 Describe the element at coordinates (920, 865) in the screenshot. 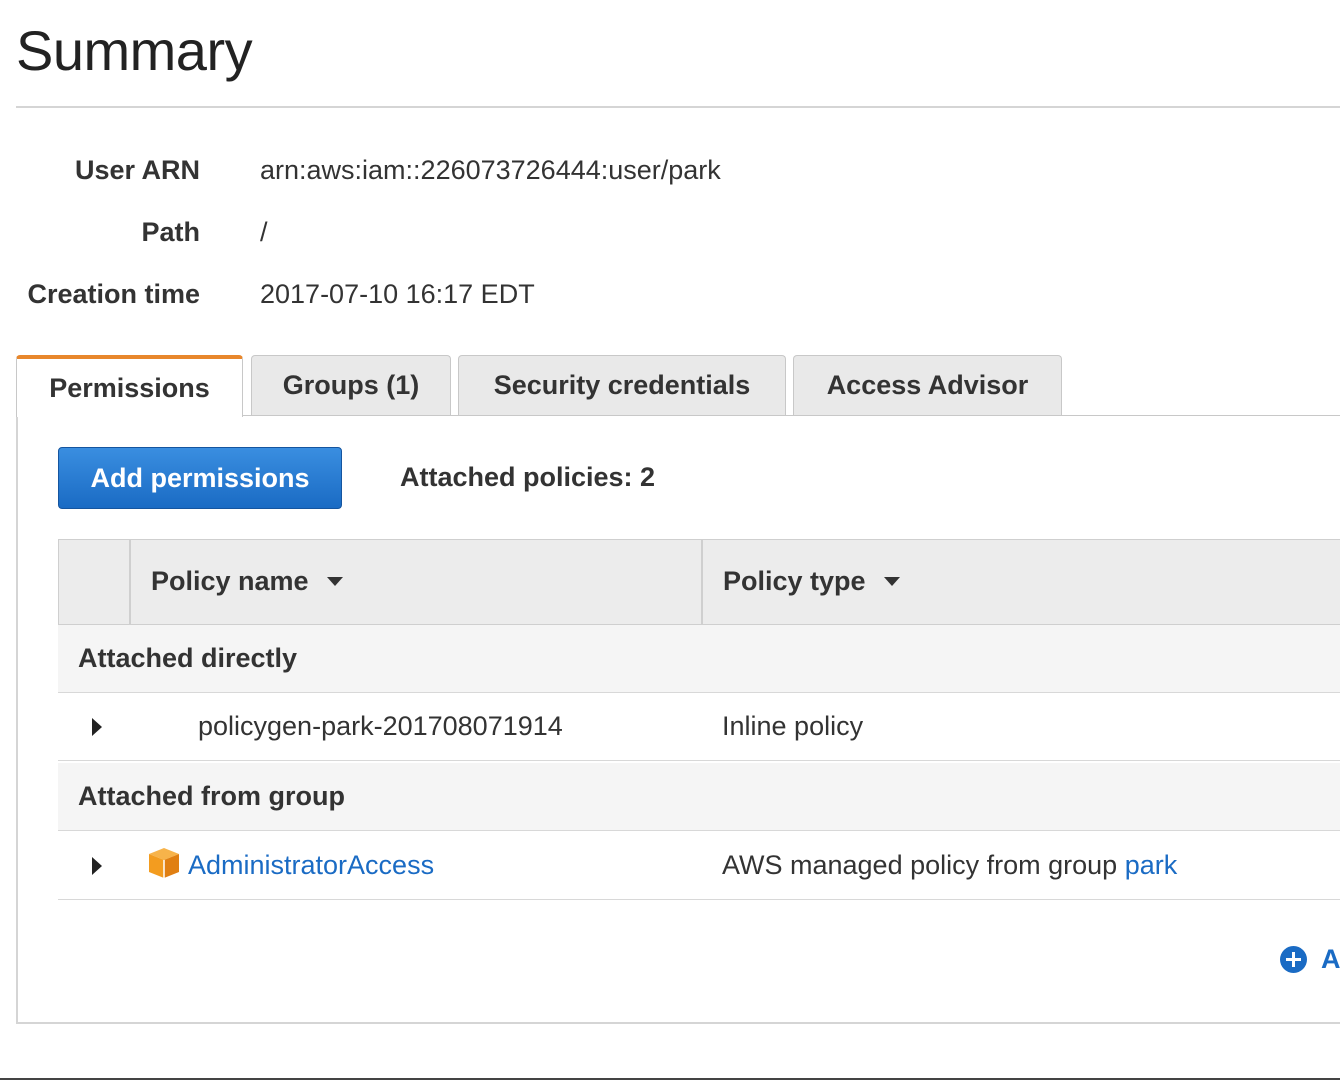

I see `policy-type-text: AWS managed policy from group` at that location.